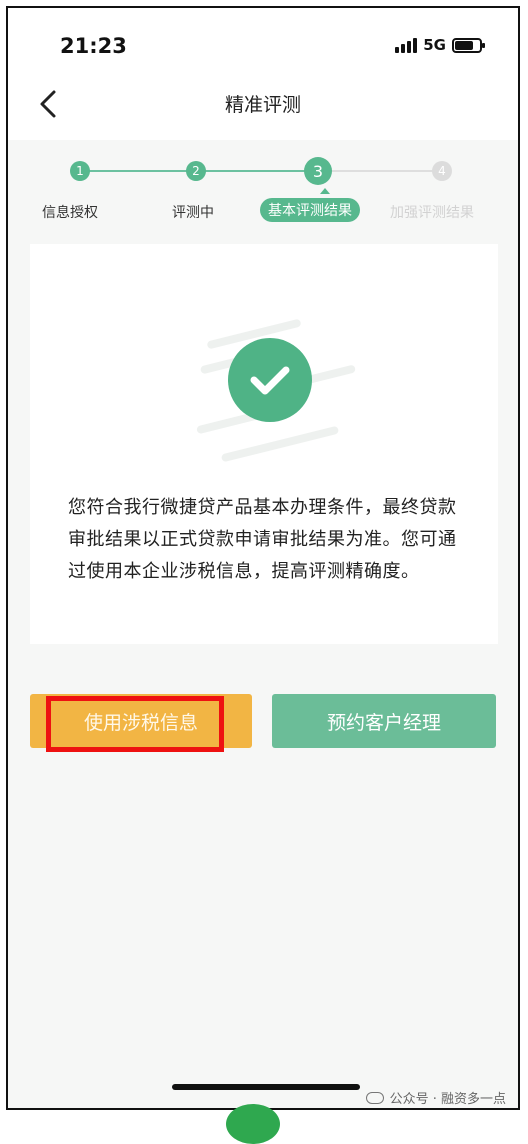 The height and width of the screenshot is (1144, 528). Describe the element at coordinates (262, 105) in the screenshot. I see `page-title: 精准评测` at that location.